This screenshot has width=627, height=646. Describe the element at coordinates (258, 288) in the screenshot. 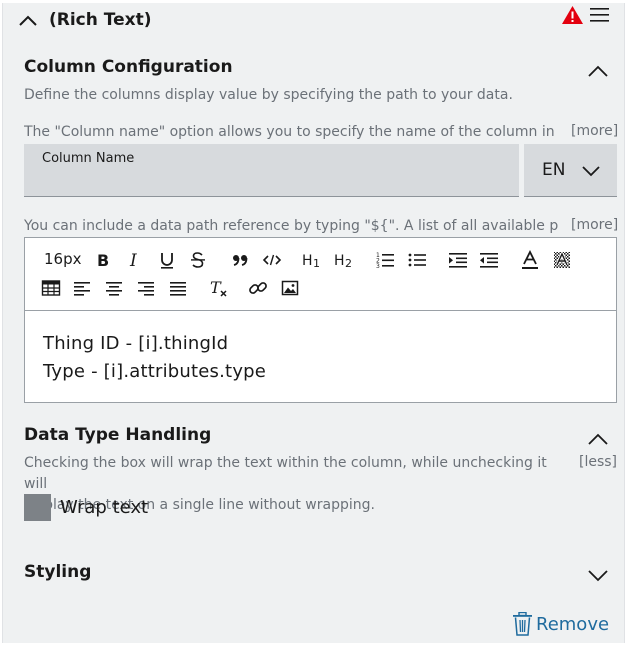

I see `link-icon` at that location.